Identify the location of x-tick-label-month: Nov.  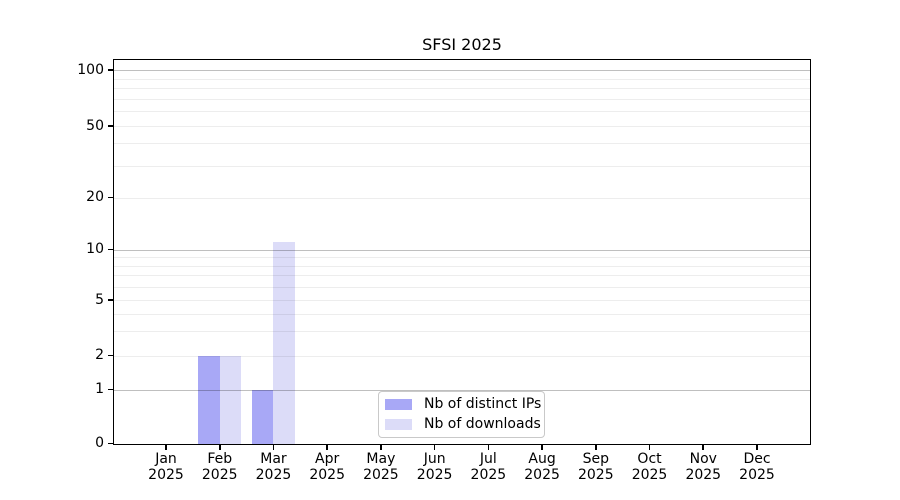
(703, 459).